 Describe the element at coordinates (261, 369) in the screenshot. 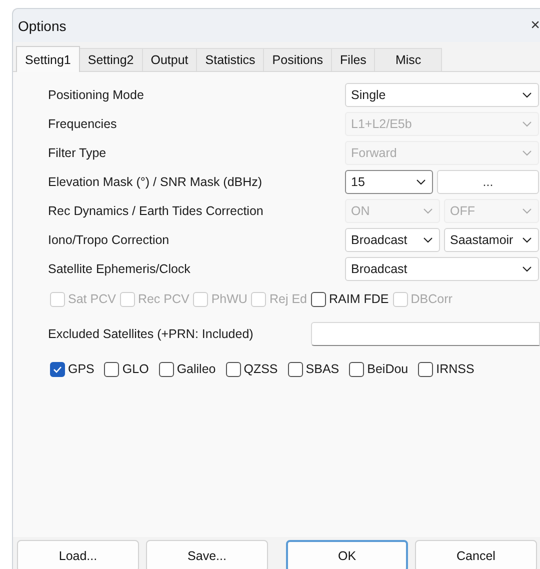

I see `checkbox-label: QZSS` at that location.